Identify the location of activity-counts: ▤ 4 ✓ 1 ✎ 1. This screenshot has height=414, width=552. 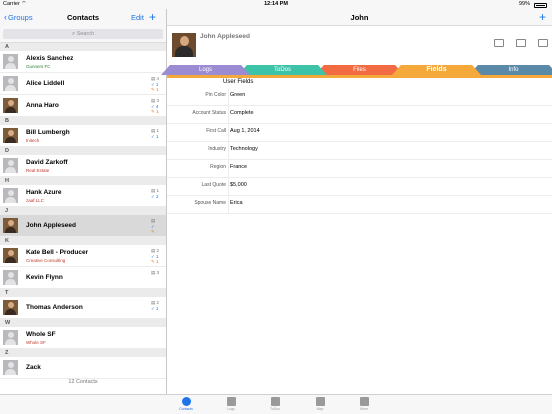
(157, 84).